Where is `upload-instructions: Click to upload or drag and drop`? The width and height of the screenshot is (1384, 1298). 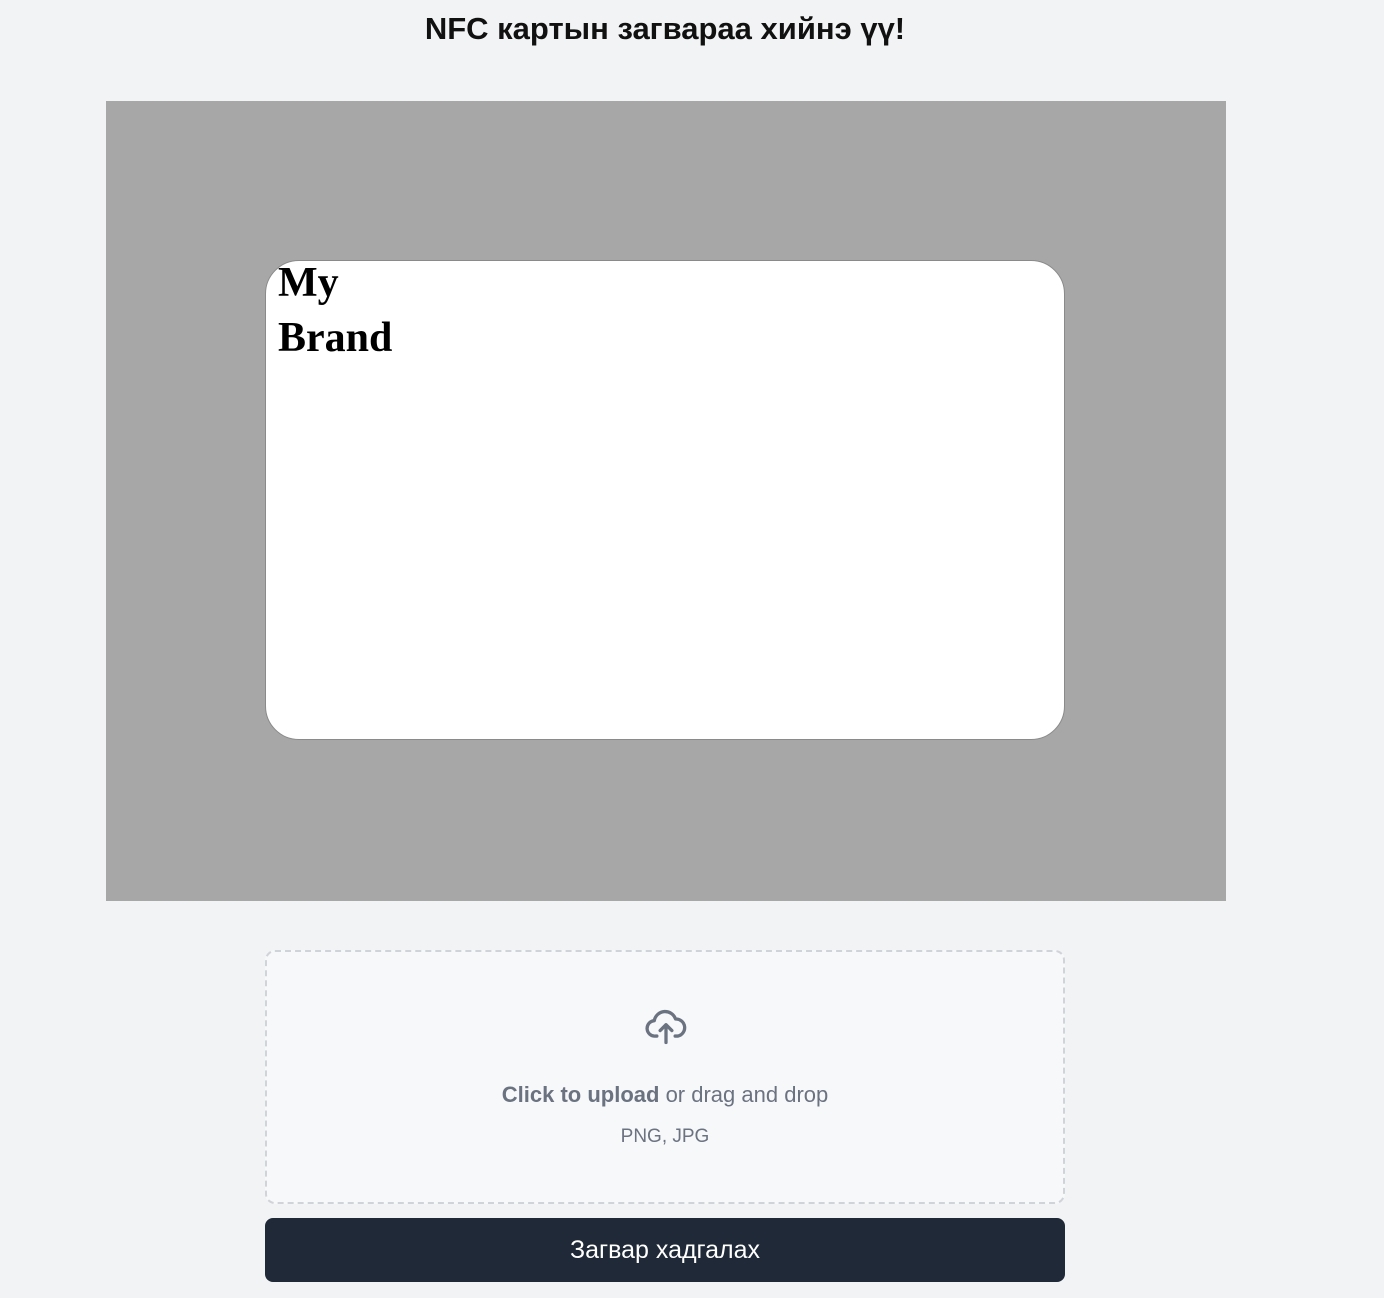 upload-instructions: Click to upload or drag and drop is located at coordinates (665, 1095).